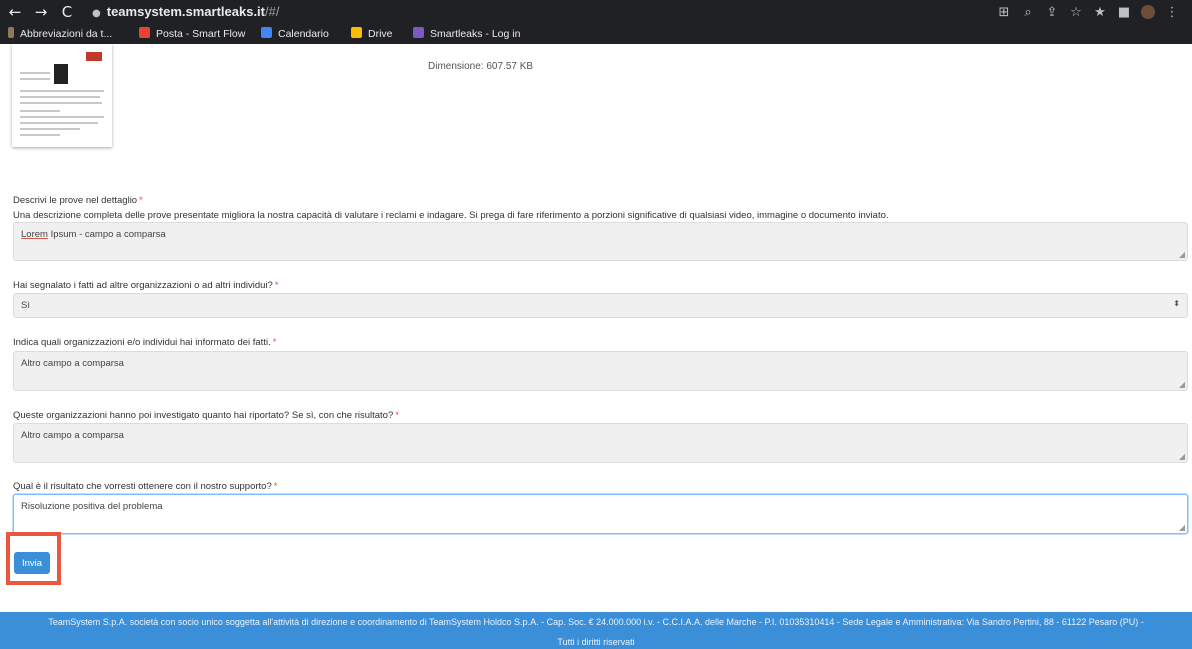 This screenshot has width=1192, height=649. What do you see at coordinates (1076, 13) in the screenshot?
I see `star-icon: ☆` at bounding box center [1076, 13].